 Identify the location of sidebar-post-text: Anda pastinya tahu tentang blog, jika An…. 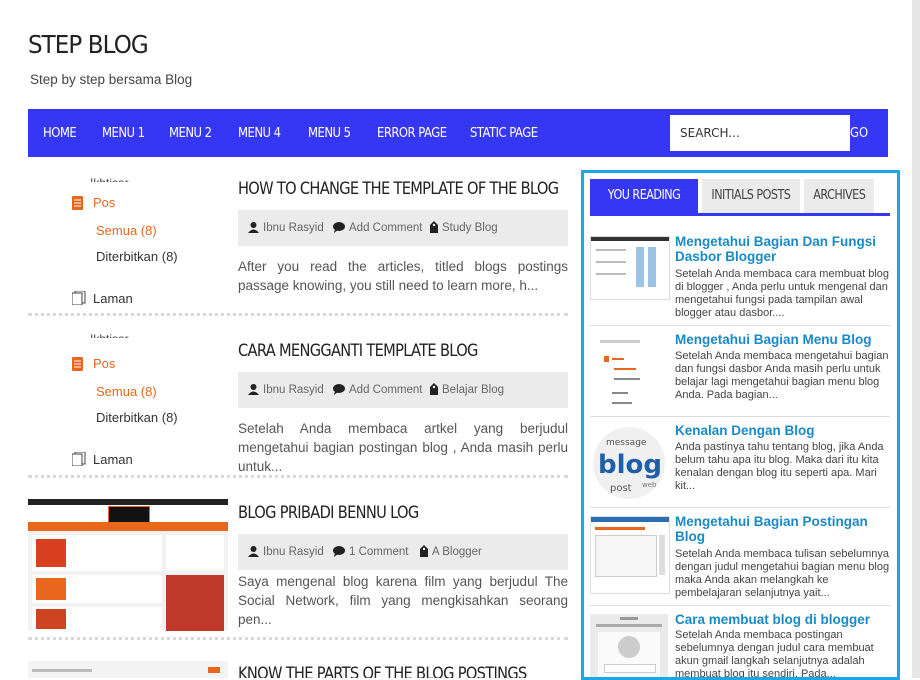
(779, 466).